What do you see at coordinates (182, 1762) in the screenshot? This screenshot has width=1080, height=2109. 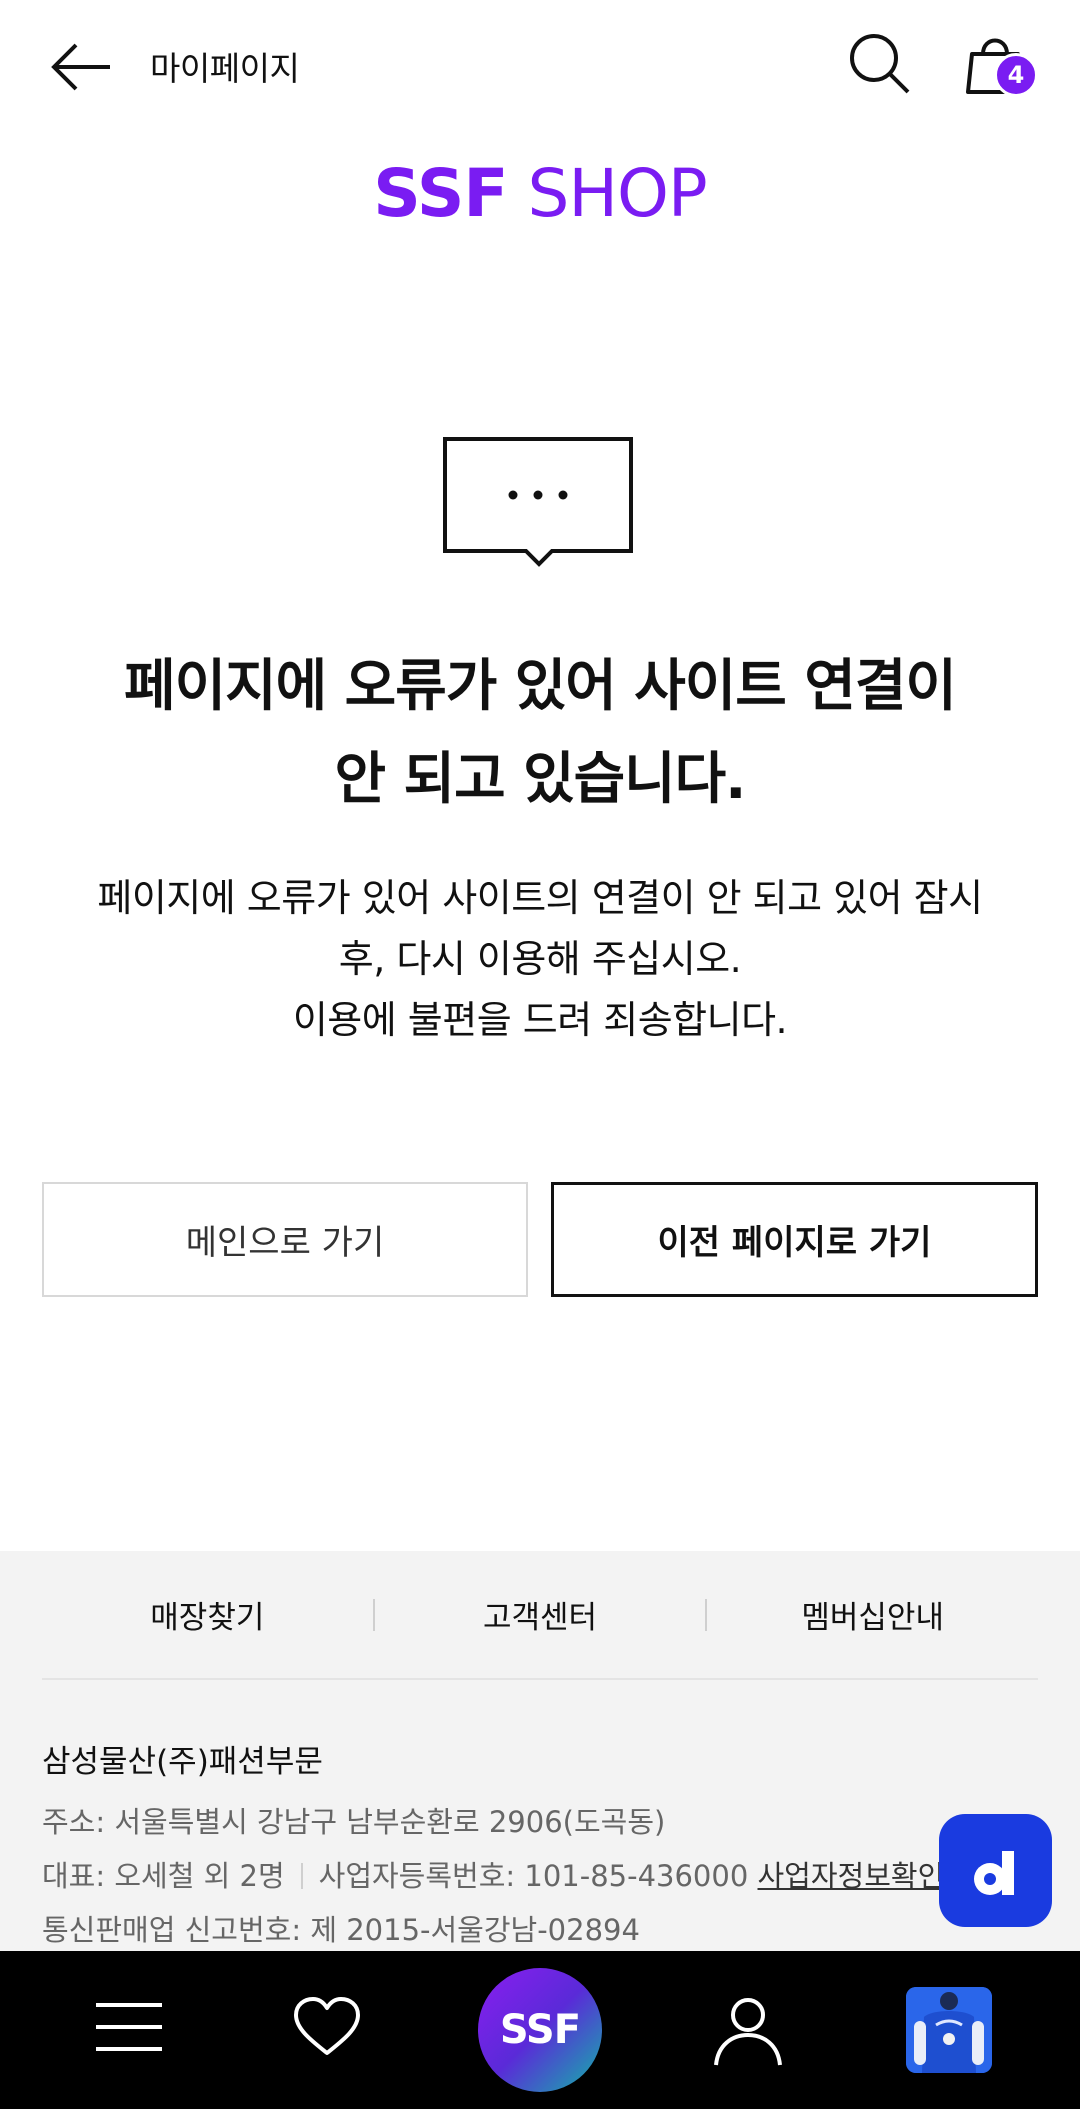 I see `company-name: 삼성물산(주)패션부문` at bounding box center [182, 1762].